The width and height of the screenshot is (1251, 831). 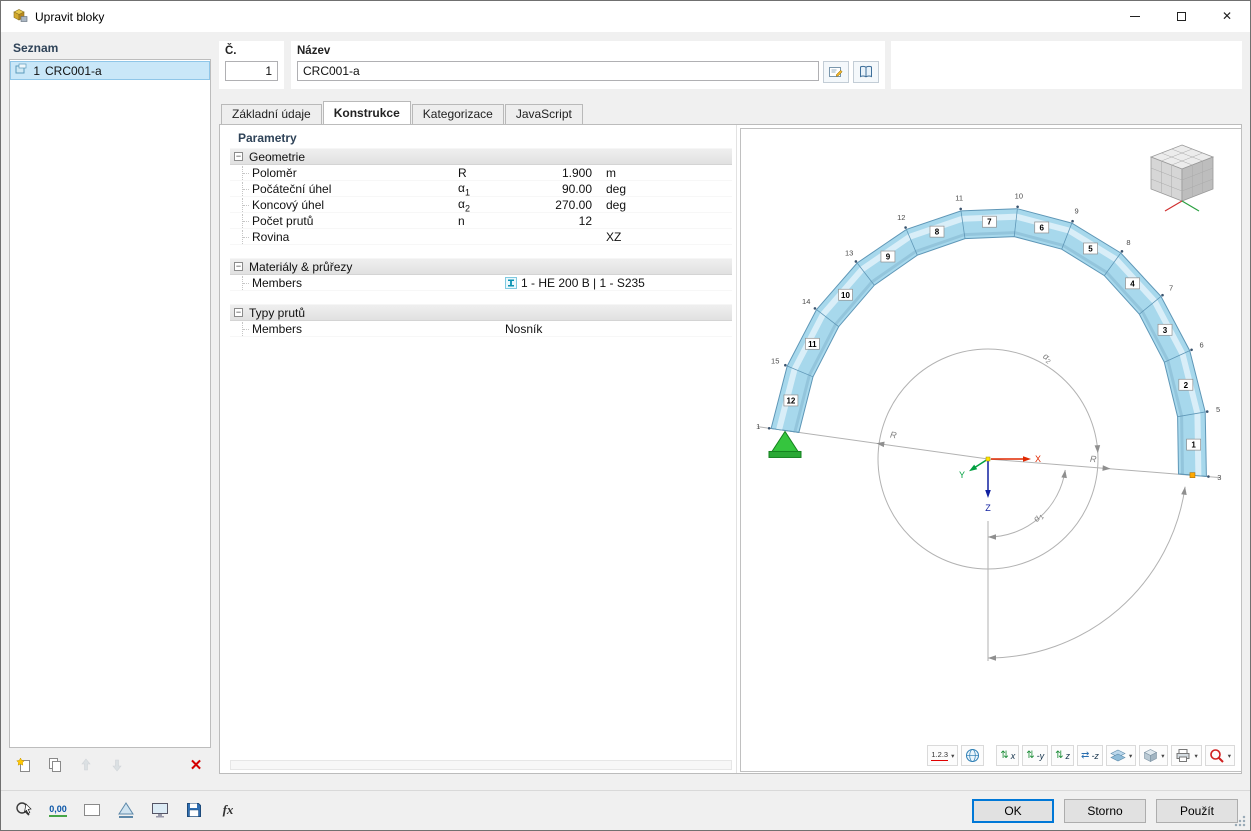 I want to click on titlebar: Upravit bloky ✕, so click(x=625, y=16).